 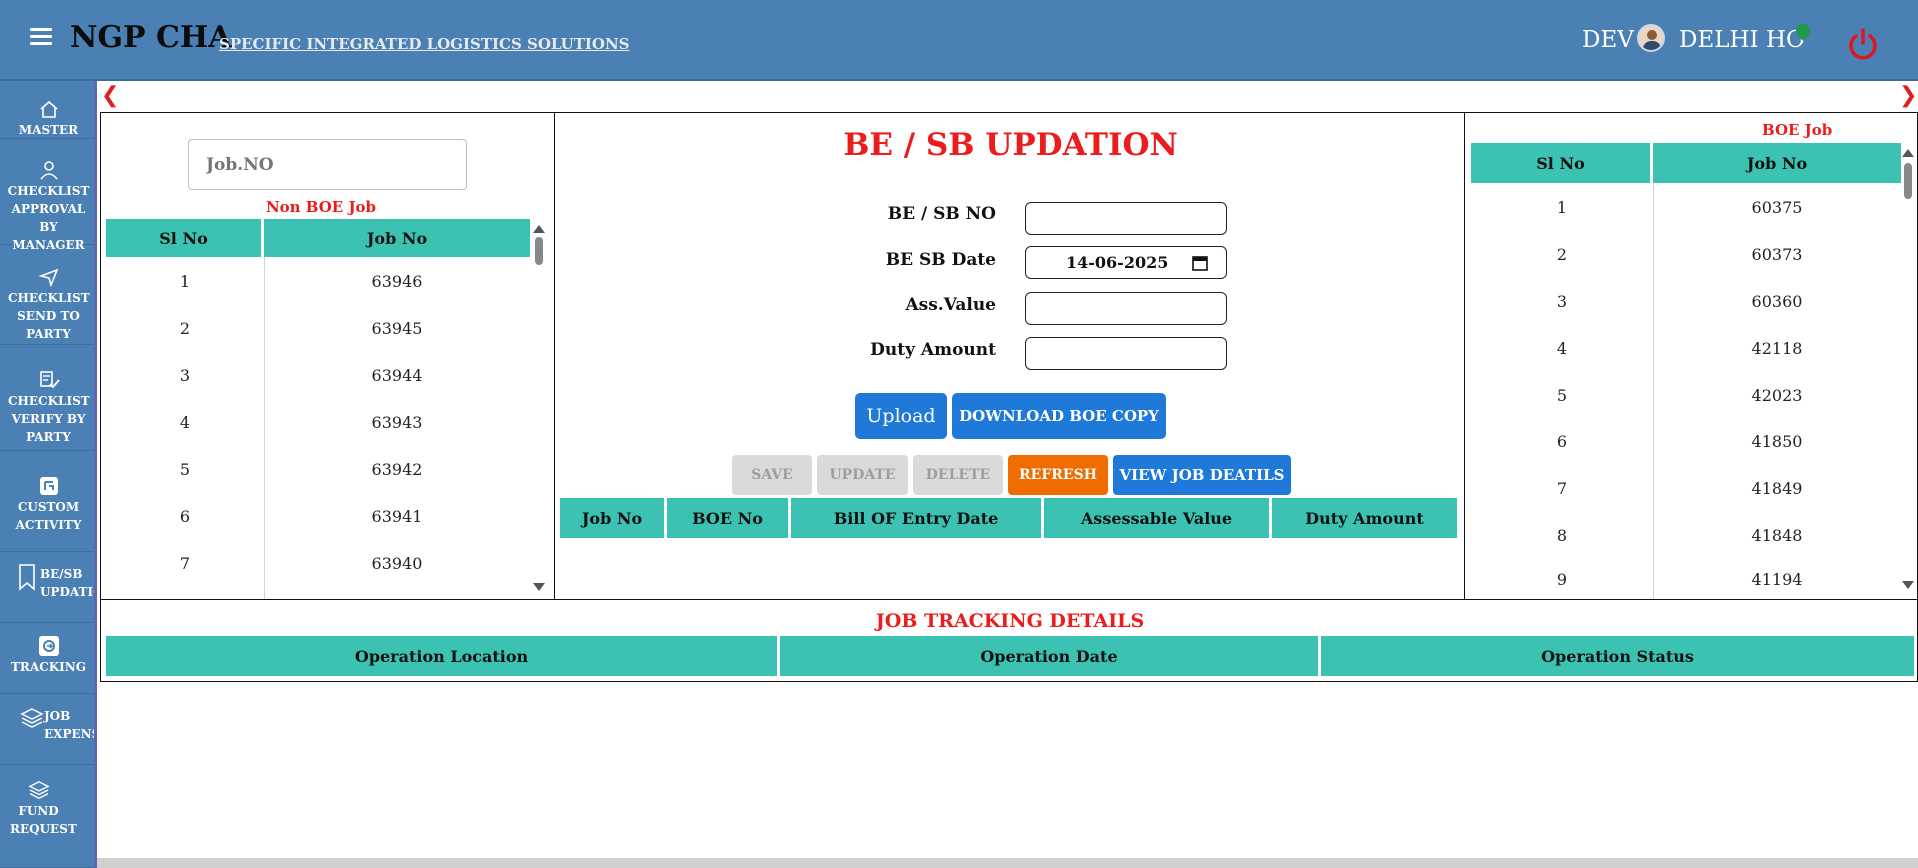 What do you see at coordinates (47, 295) in the screenshot?
I see `sidebar-item-checklist-send: CHECKLIST SEND TO PARTY` at bounding box center [47, 295].